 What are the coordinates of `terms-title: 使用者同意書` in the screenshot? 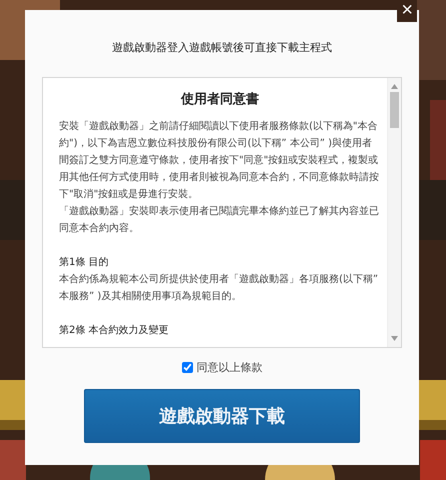 It's located at (220, 99).